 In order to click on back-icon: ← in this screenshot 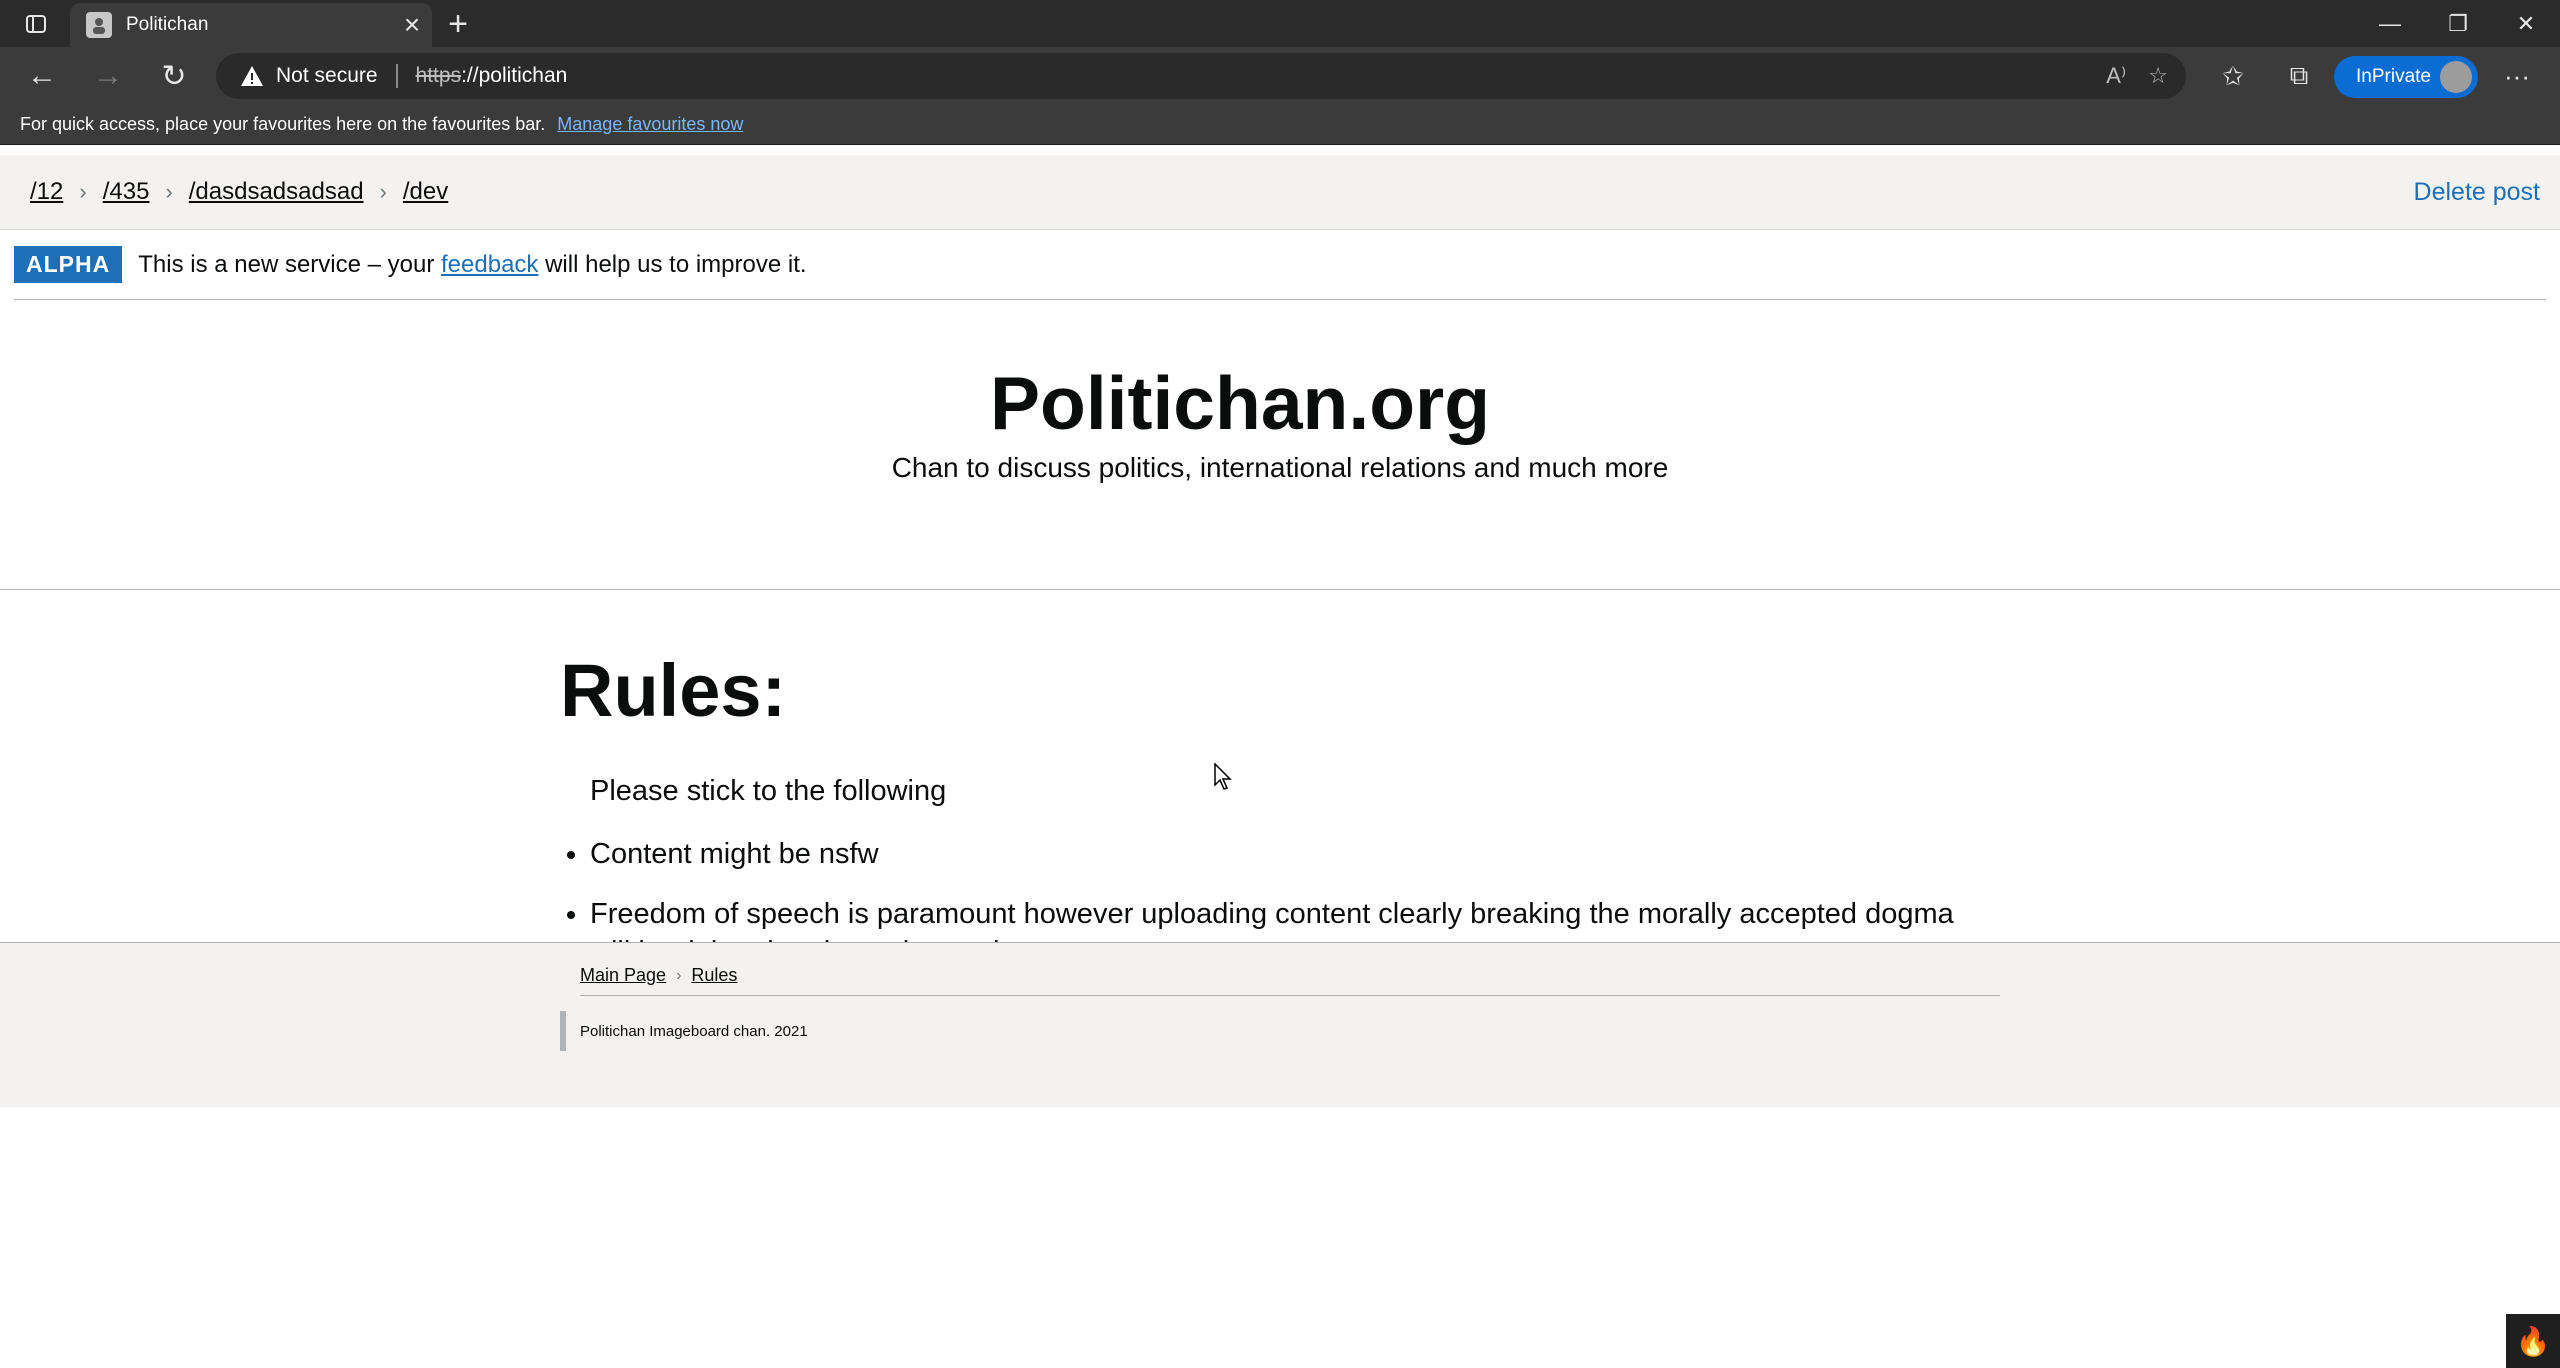, I will do `click(42, 76)`.